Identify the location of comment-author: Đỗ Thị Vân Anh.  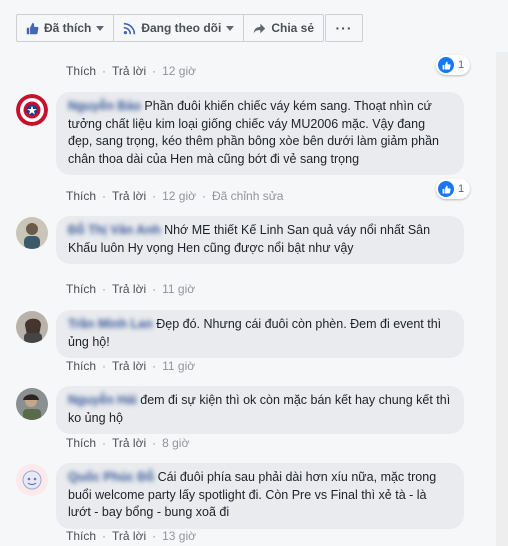
(114, 230).